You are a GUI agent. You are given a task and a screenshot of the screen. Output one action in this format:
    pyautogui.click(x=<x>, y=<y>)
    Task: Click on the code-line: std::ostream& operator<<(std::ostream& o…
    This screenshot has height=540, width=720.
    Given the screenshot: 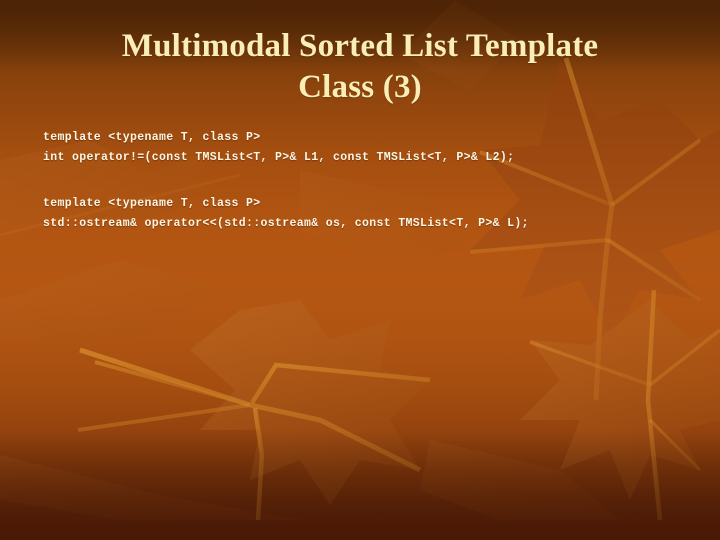 What is the action you would take?
    pyautogui.click(x=286, y=223)
    